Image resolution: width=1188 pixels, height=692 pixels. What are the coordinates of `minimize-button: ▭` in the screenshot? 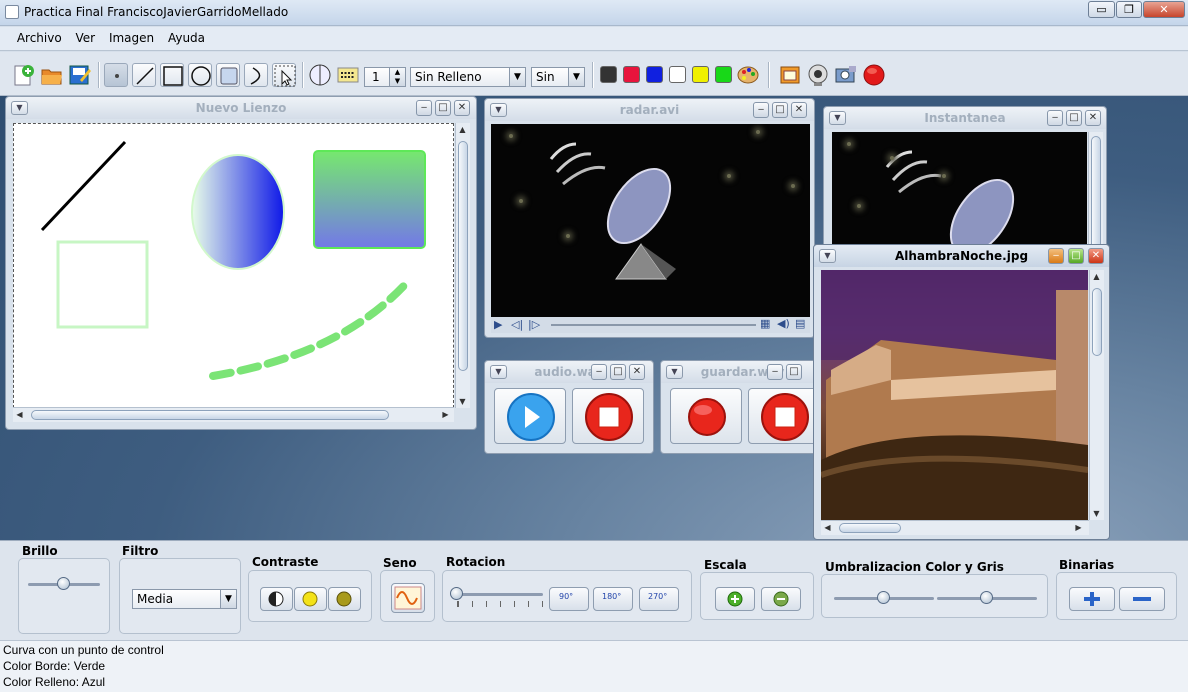 It's located at (1101, 9).